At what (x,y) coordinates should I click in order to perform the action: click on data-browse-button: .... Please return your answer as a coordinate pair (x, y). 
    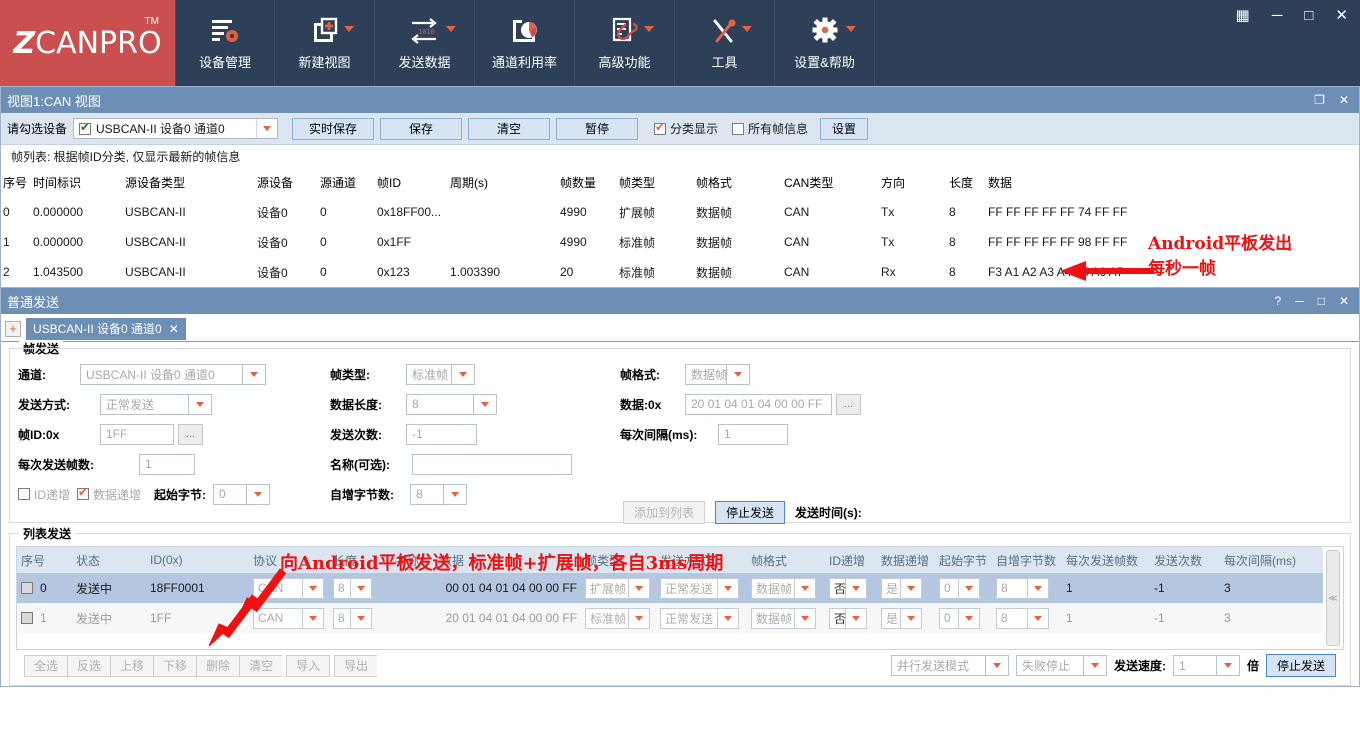
    Looking at the image, I should click on (848, 404).